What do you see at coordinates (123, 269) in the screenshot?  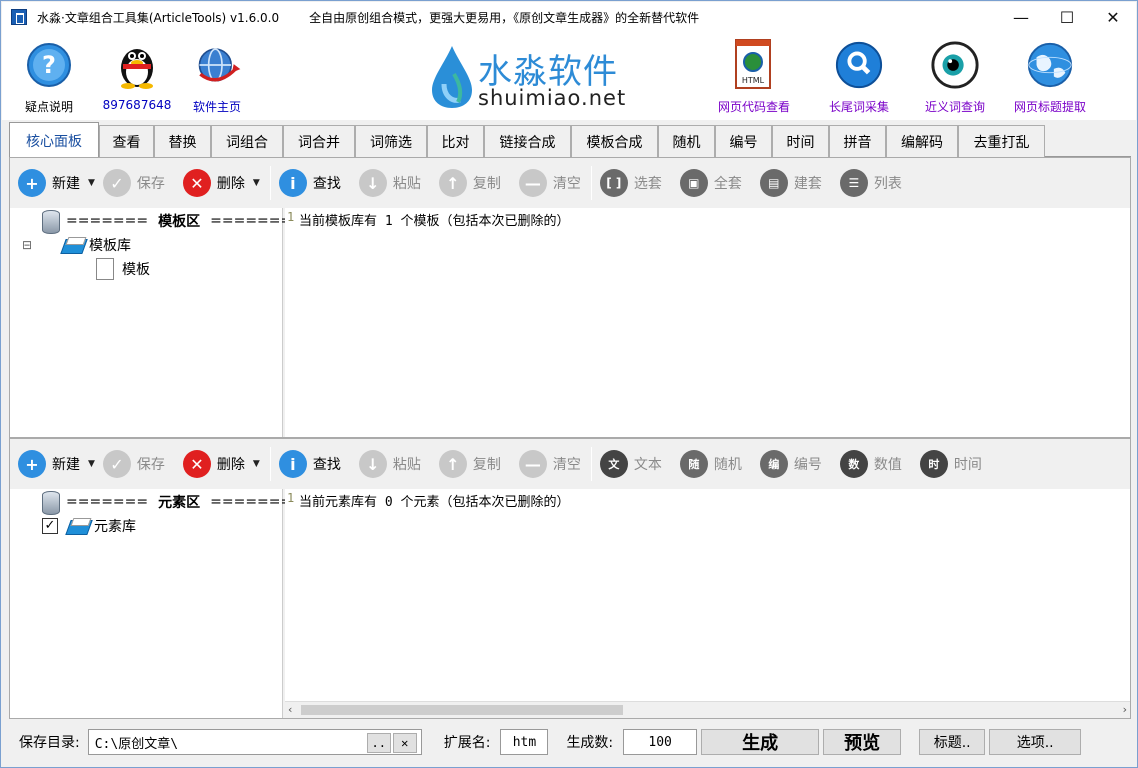 I see `tree-node-template: 模板` at bounding box center [123, 269].